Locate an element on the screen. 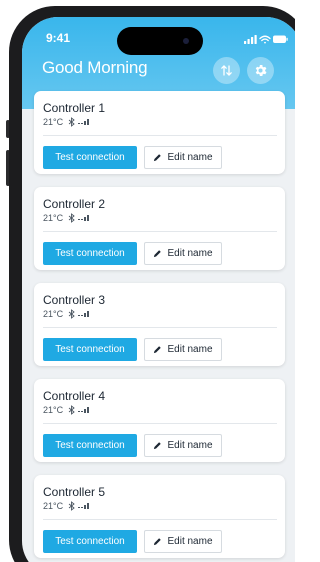 Image resolution: width=320 pixels, height=562 pixels. gear-icon is located at coordinates (261, 70).